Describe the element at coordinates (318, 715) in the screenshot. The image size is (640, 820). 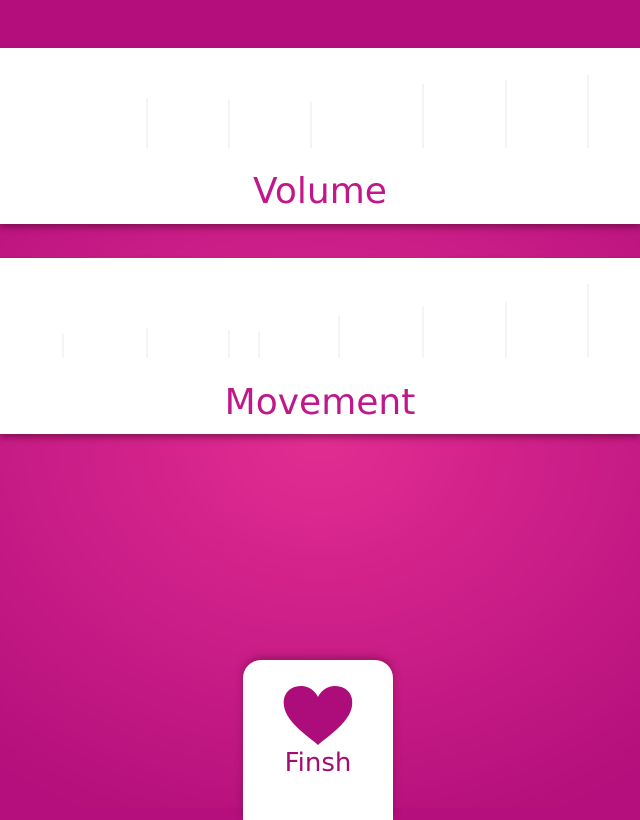
I see `heart-icon` at that location.